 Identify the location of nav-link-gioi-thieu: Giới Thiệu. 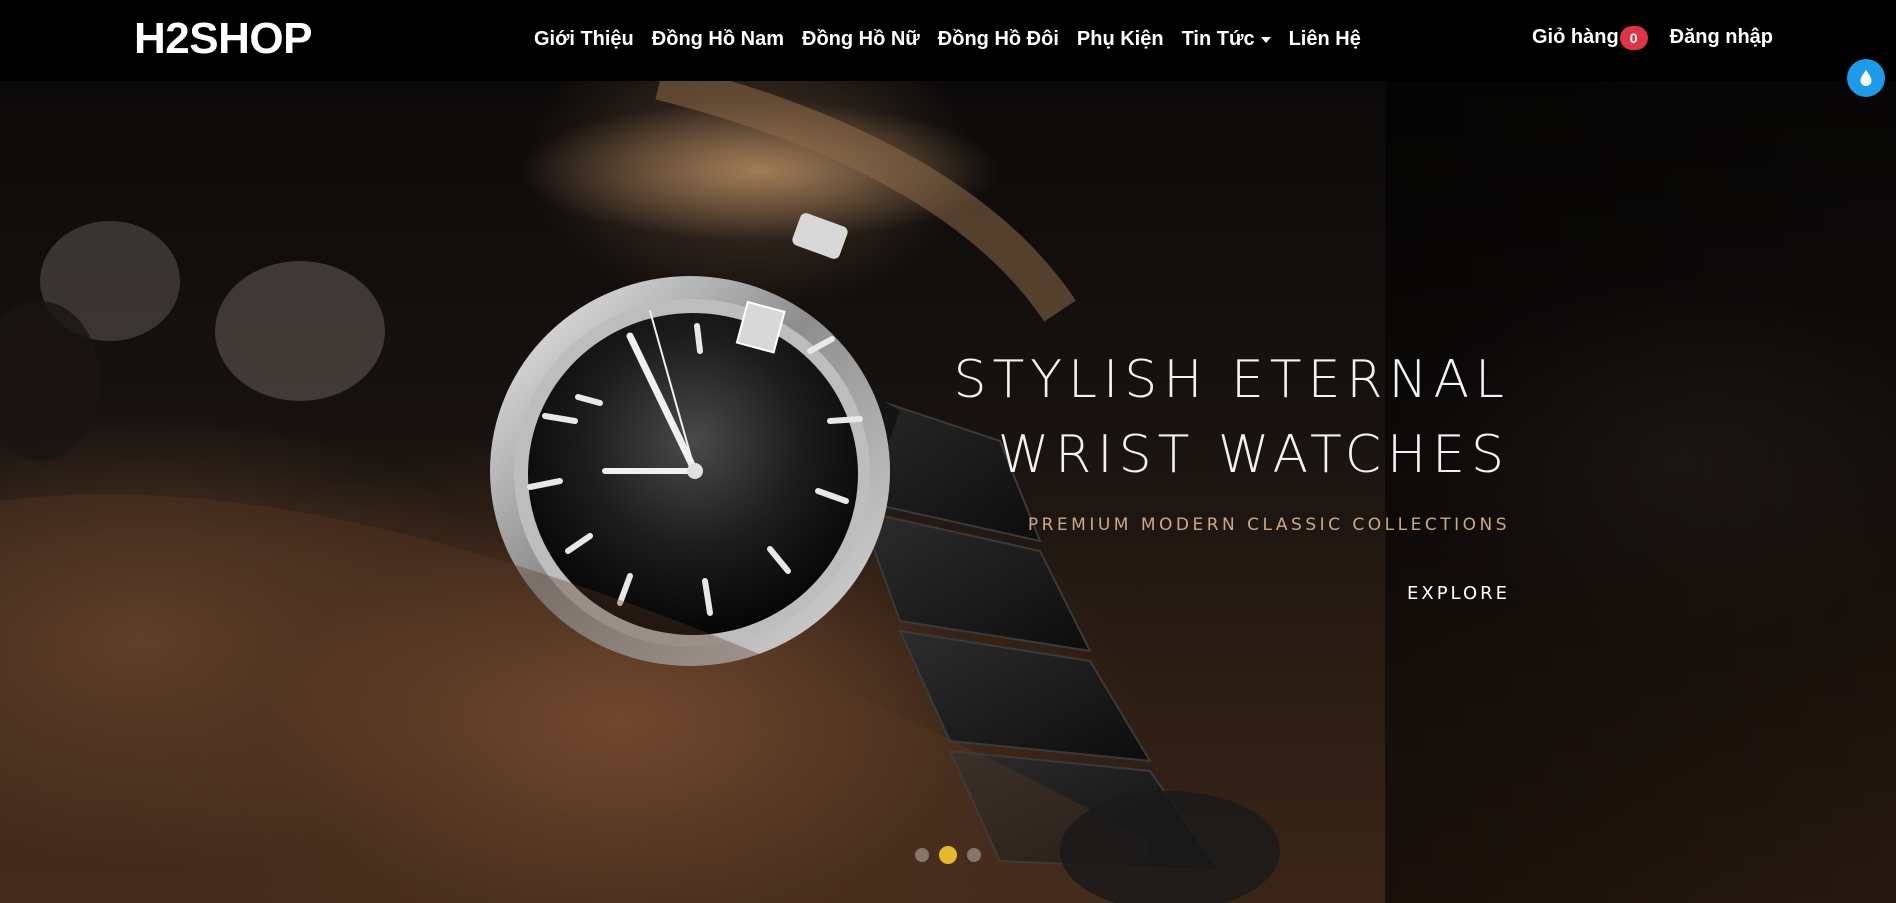
(584, 39).